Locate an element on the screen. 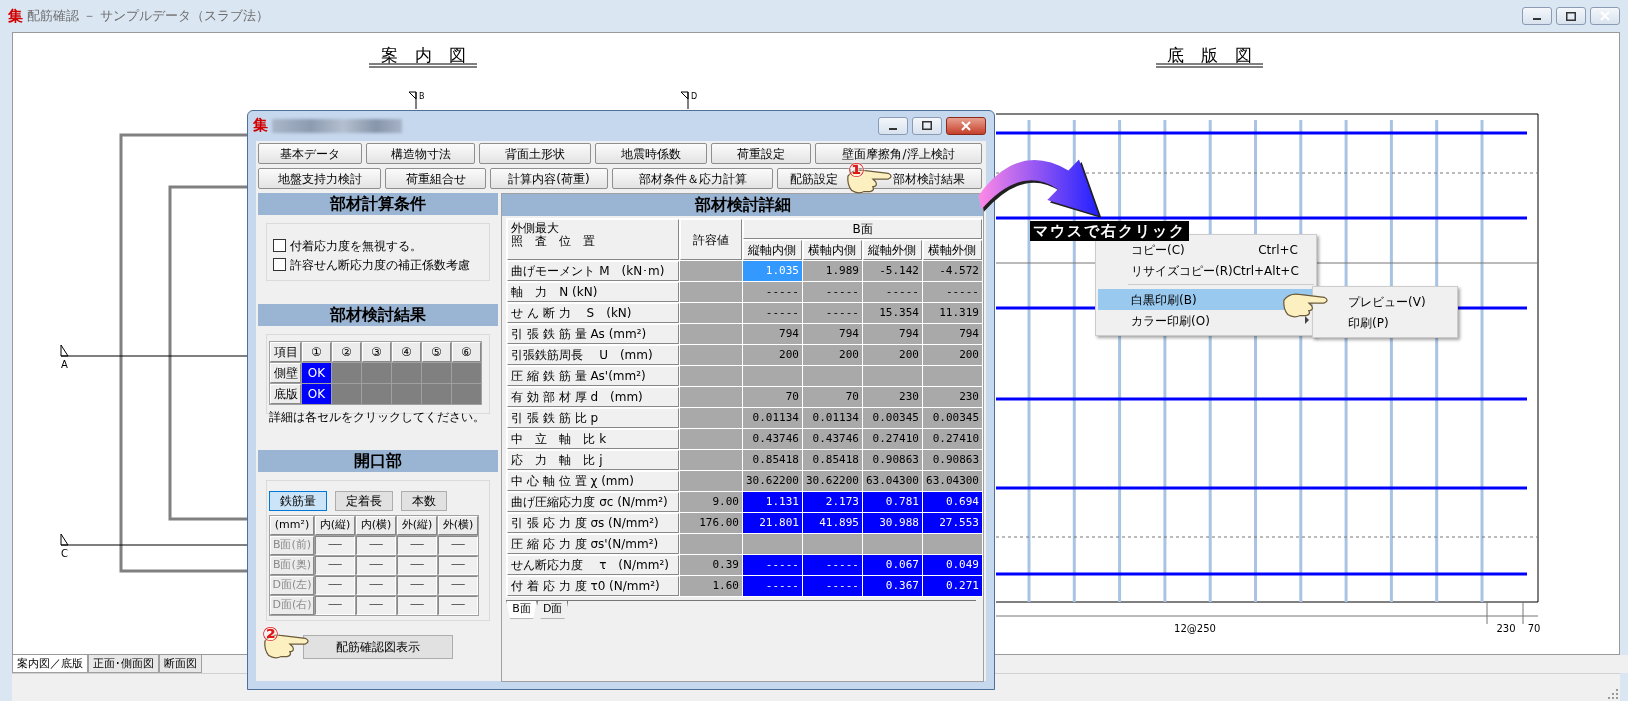  toolbar-button: 基本データ is located at coordinates (310, 153).